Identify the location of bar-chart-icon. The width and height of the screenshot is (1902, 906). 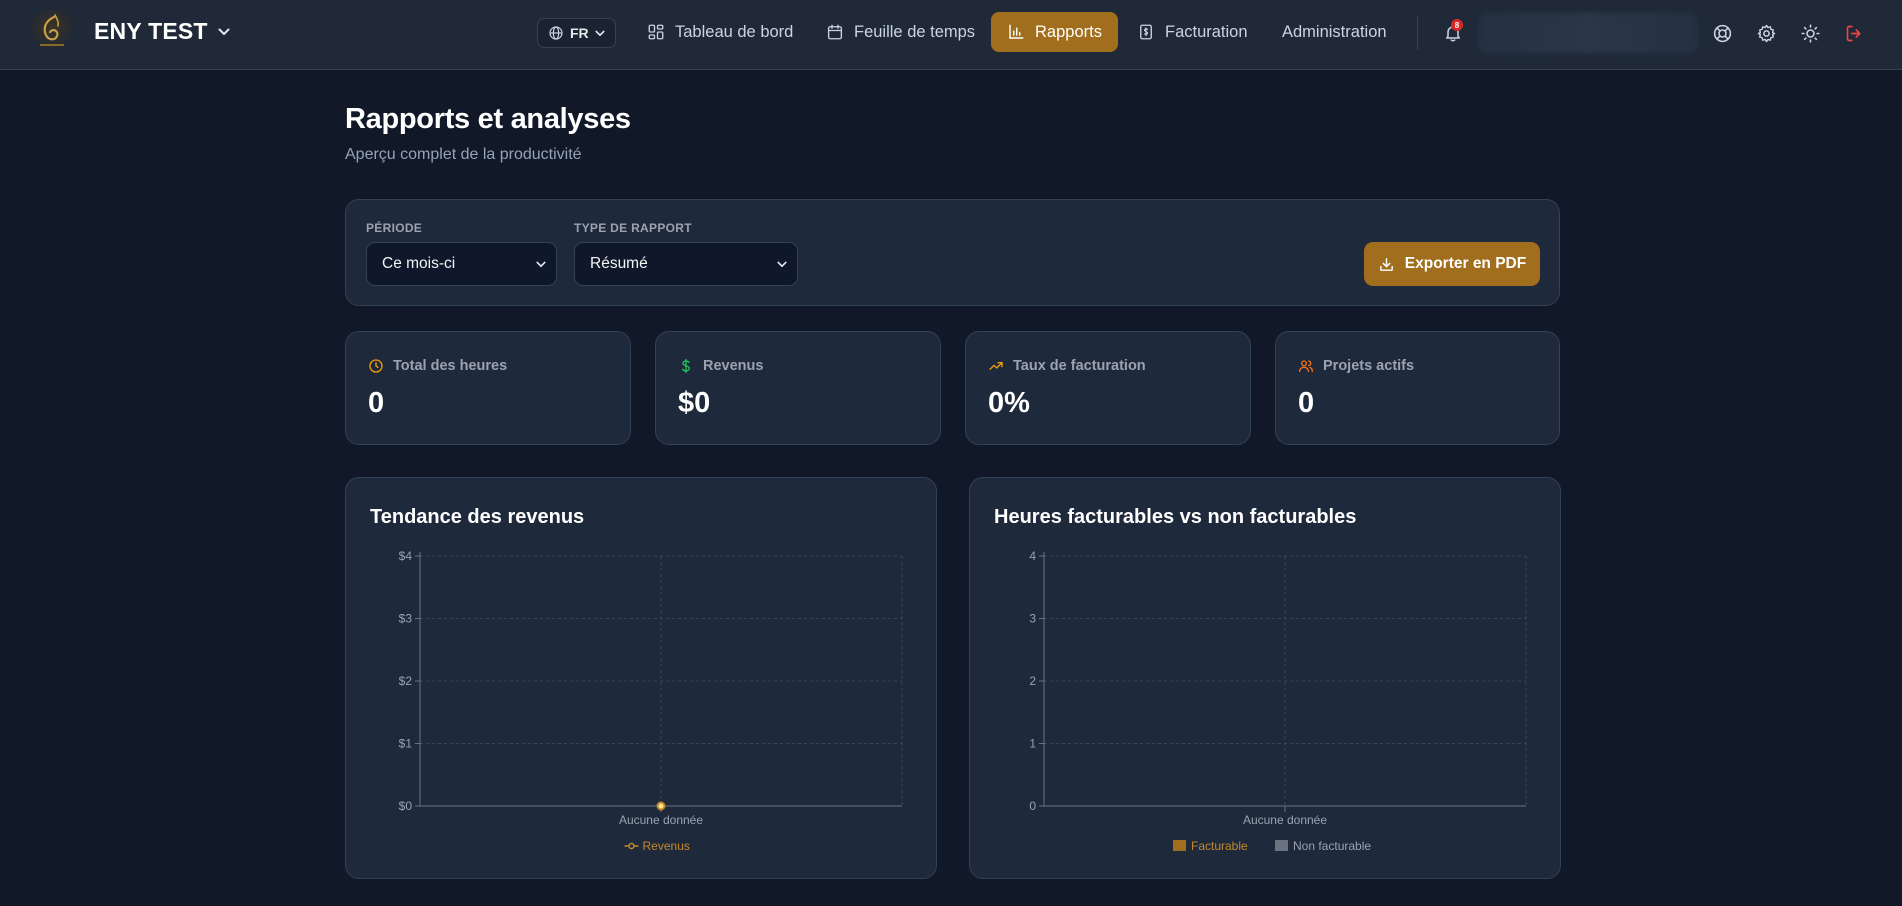
(1016, 31).